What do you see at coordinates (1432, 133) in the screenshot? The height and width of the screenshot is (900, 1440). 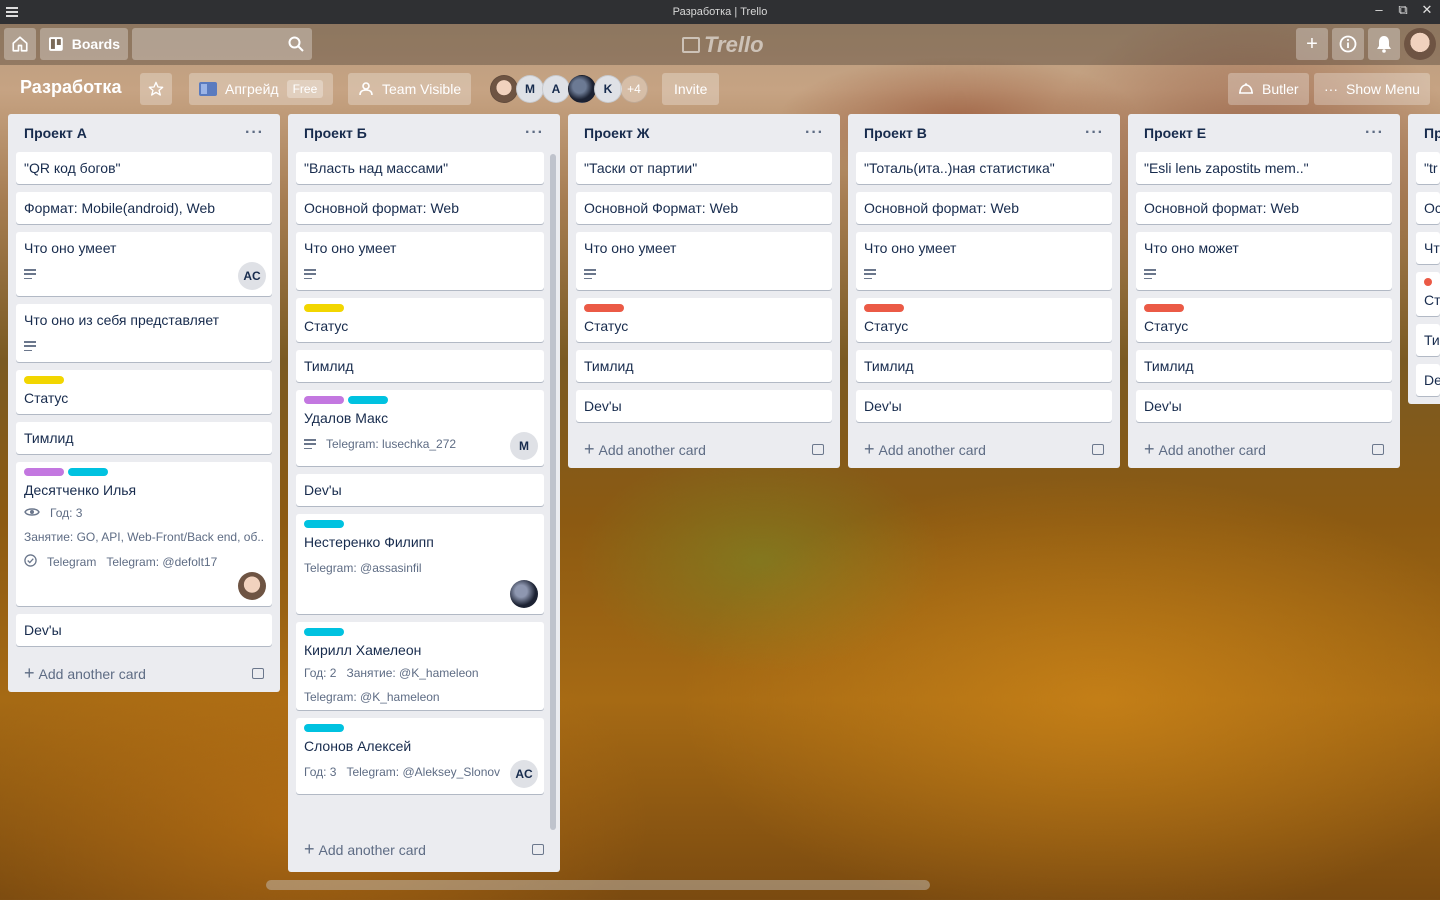 I see `list-title: Пр` at bounding box center [1432, 133].